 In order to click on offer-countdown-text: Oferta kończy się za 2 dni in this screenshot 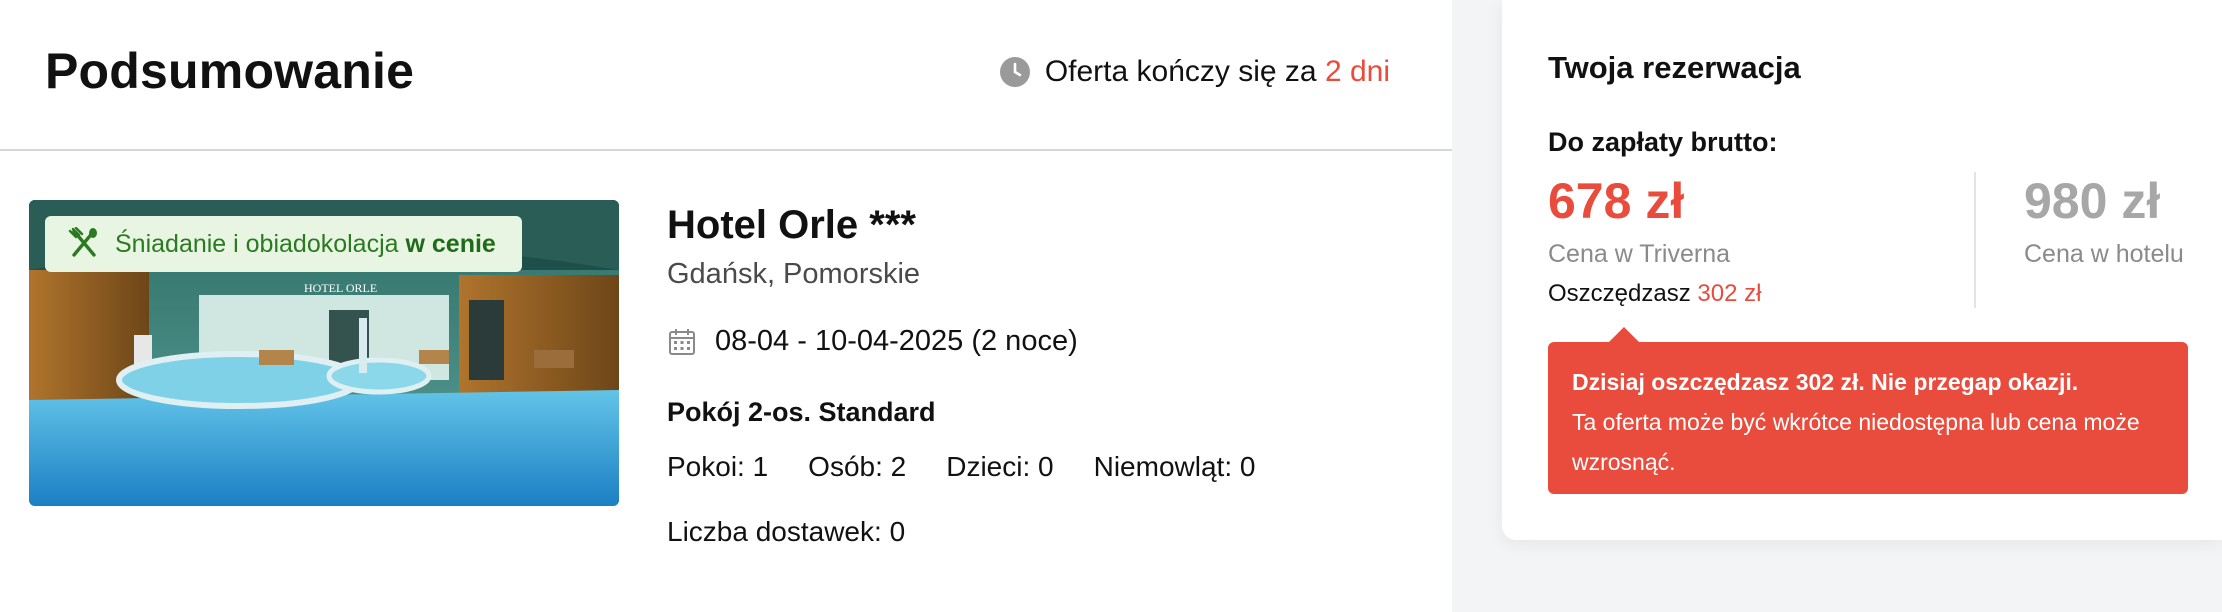, I will do `click(1217, 72)`.